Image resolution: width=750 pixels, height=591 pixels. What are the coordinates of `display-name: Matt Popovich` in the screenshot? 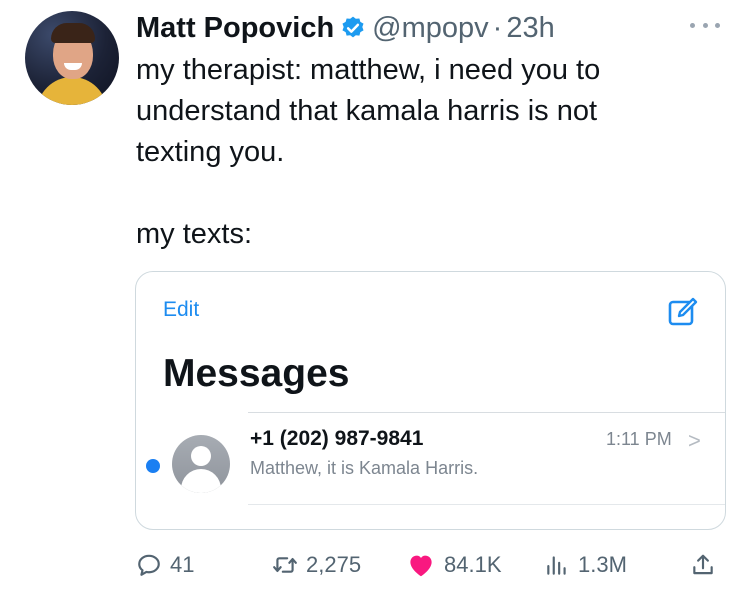 It's located at (235, 28).